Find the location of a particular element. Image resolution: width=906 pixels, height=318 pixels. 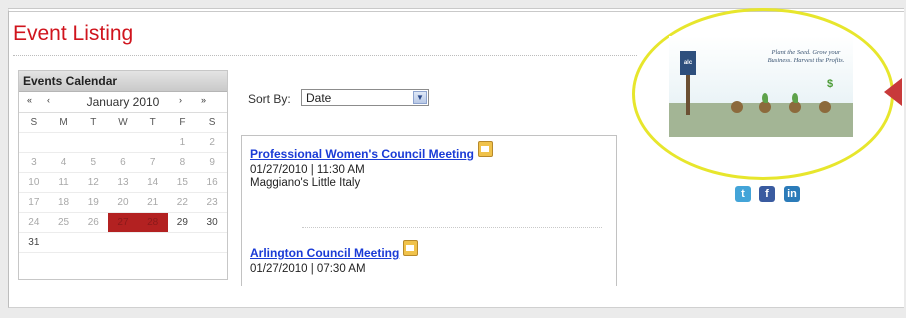

event-datetime: 01/27/2010 | 07:30 AM is located at coordinates (308, 269).